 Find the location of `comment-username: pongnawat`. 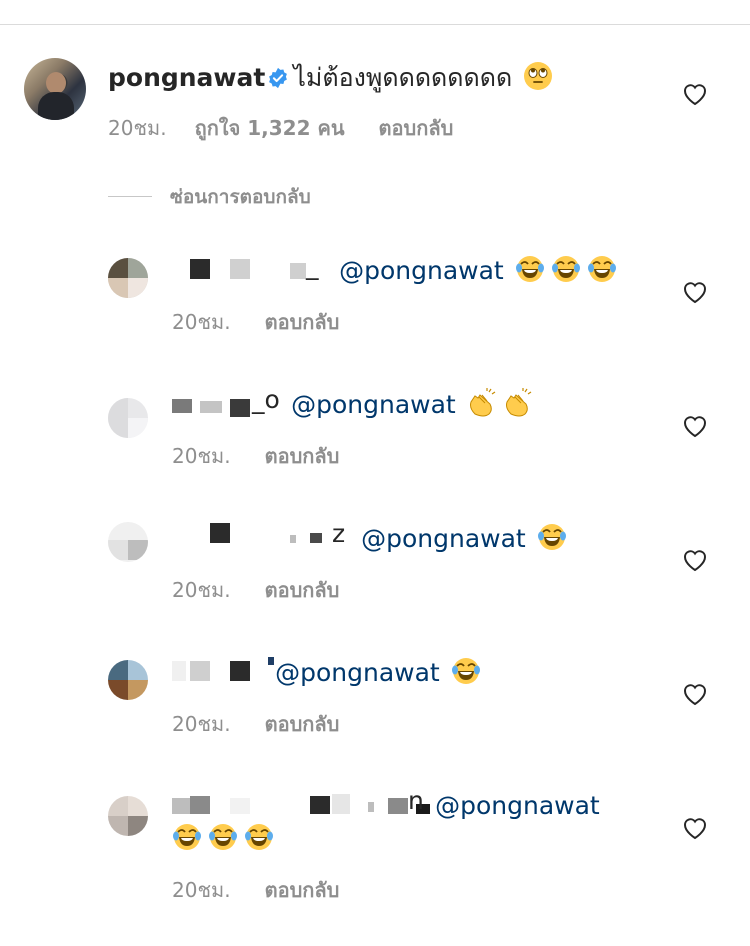

comment-username: pongnawat is located at coordinates (186, 77).